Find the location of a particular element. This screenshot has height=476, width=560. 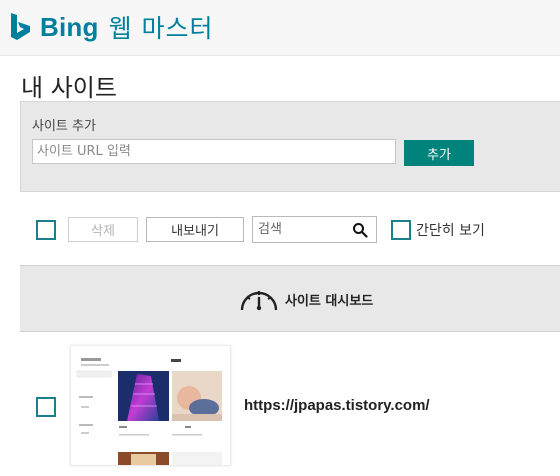

site-thumbnail-preview is located at coordinates (150, 405).